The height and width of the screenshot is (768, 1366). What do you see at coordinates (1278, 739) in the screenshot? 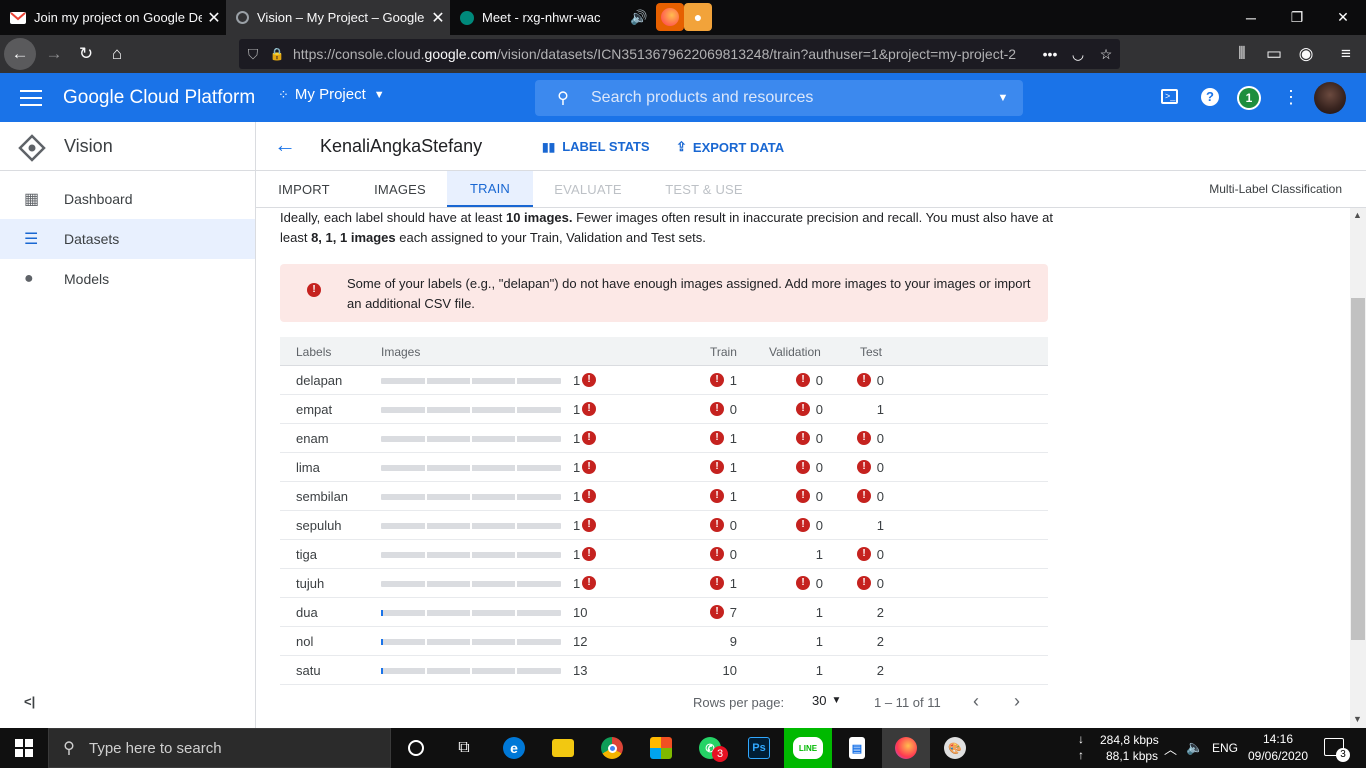
I see `clock-time: 14:16` at bounding box center [1278, 739].